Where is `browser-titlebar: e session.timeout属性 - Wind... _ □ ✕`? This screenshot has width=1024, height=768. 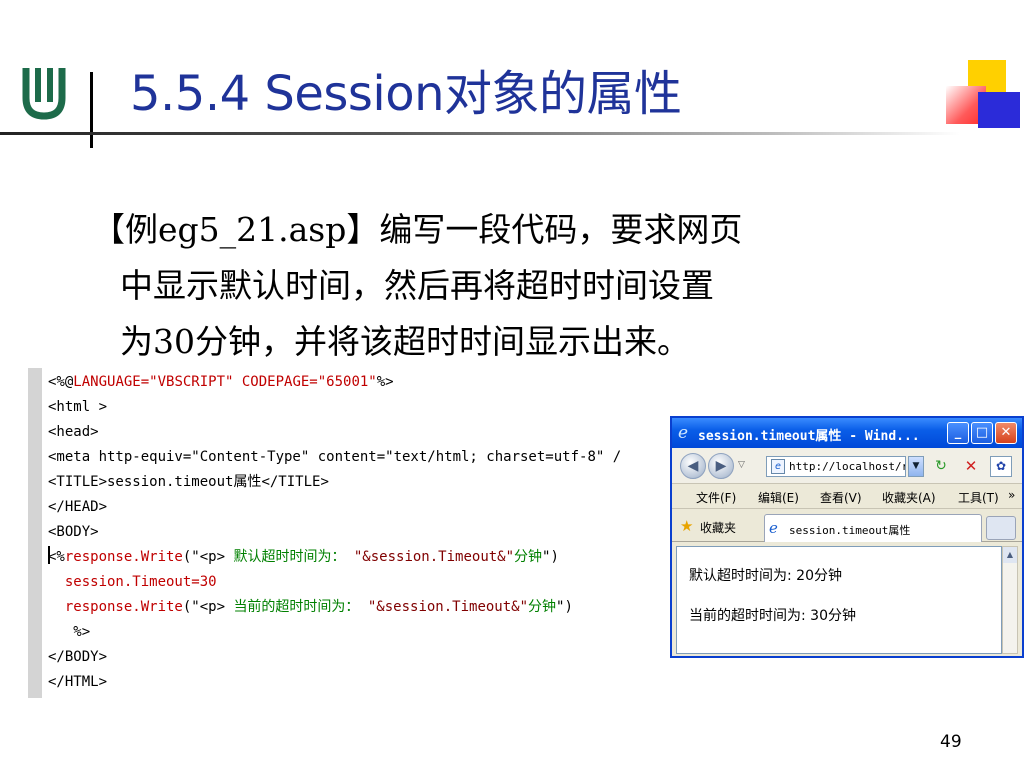 browser-titlebar: e session.timeout属性 - Wind... _ □ ✕ is located at coordinates (847, 433).